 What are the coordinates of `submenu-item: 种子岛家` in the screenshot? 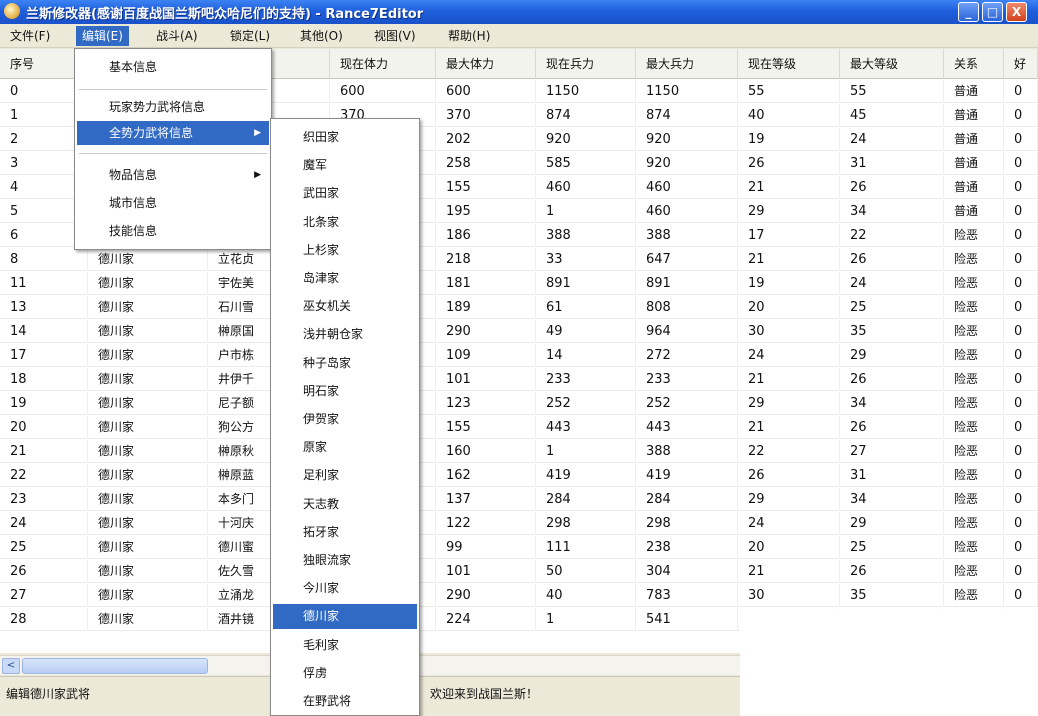 It's located at (345, 363).